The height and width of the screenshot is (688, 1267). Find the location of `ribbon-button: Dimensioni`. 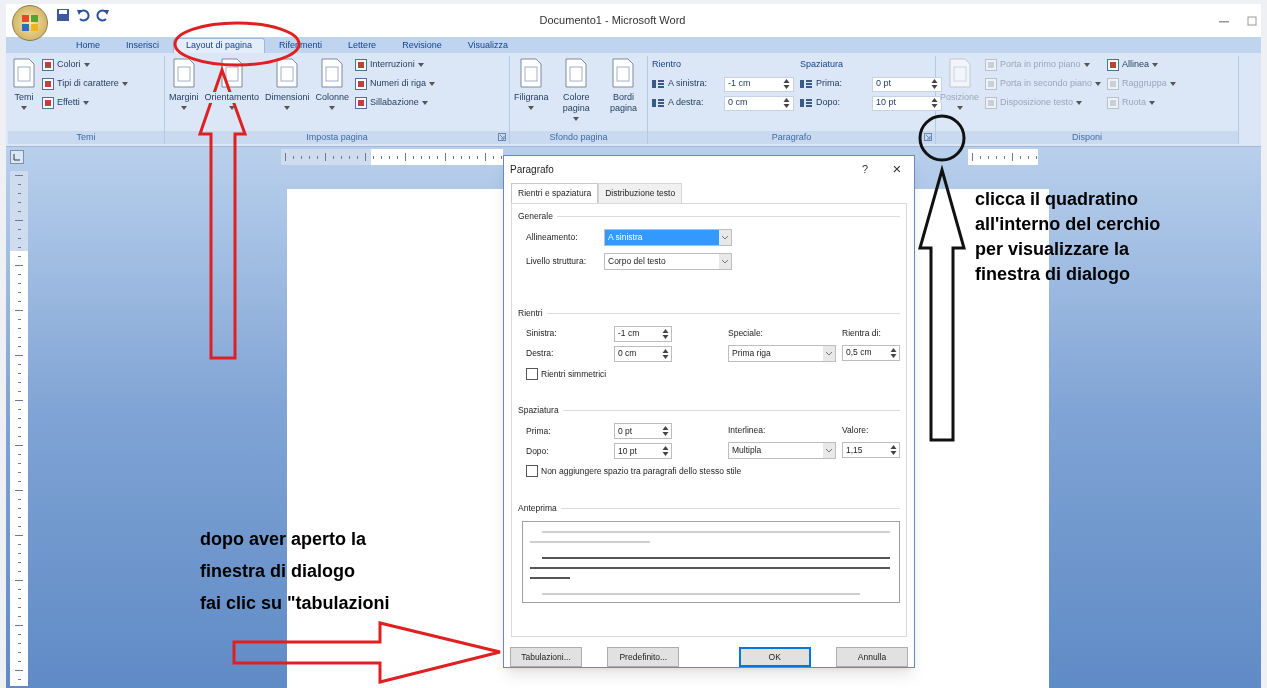

ribbon-button: Dimensioni is located at coordinates (287, 83).